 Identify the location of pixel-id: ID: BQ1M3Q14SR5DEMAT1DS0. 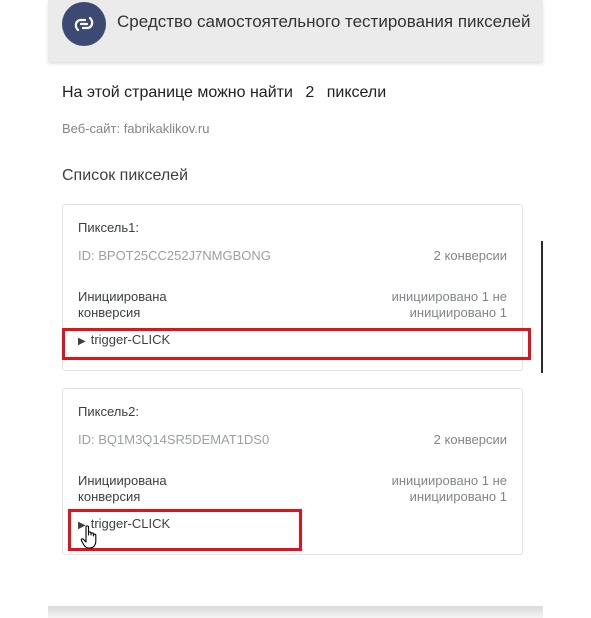
(174, 439).